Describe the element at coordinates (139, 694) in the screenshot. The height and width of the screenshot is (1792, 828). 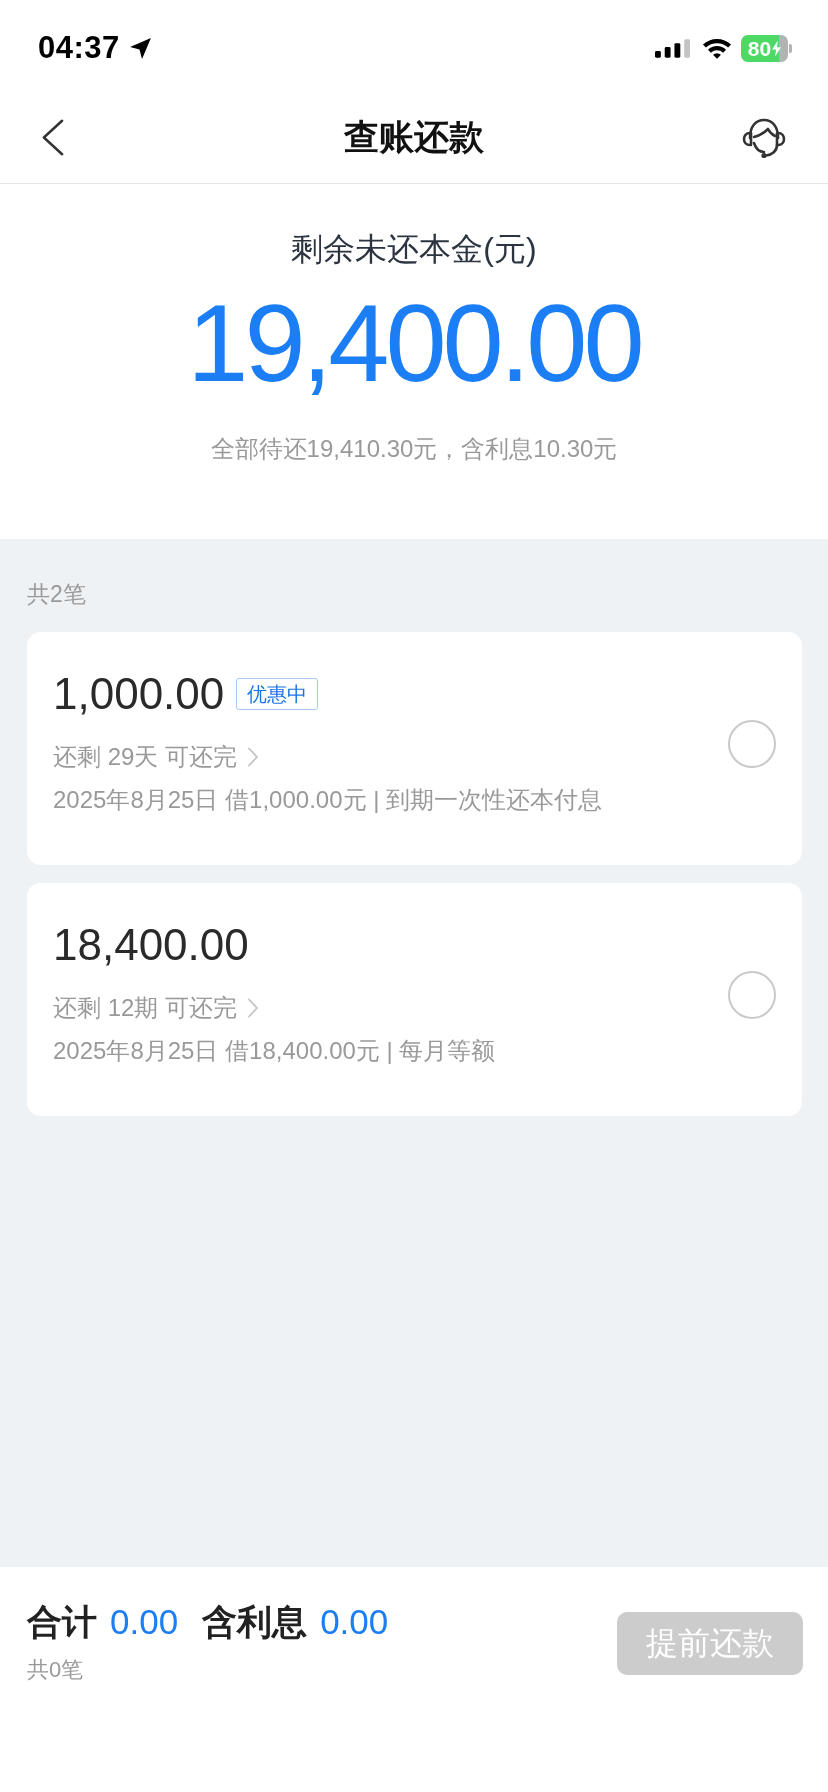
I see `loan-amount: 1,000.00` at that location.